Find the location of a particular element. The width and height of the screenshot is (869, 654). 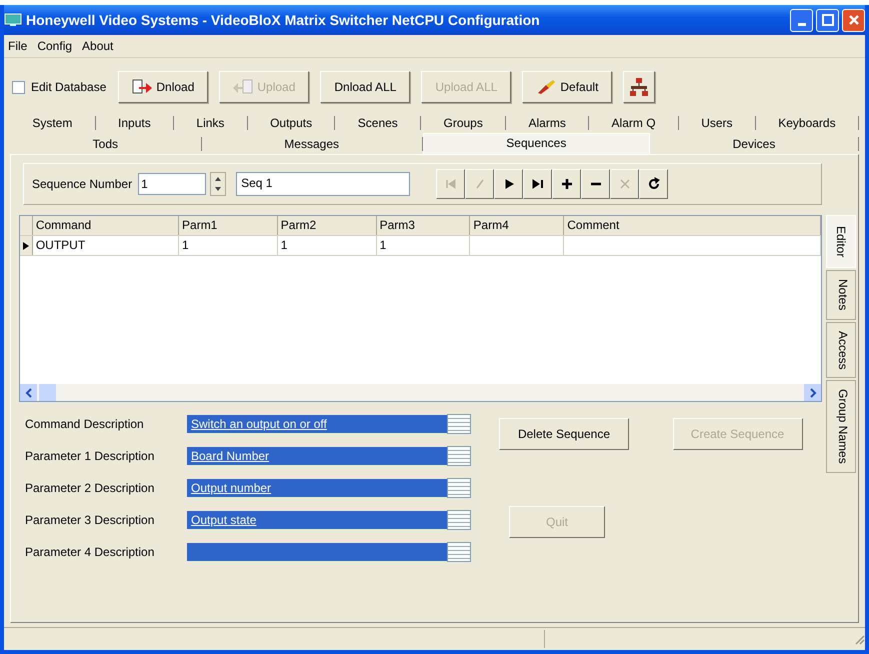

tab: System is located at coordinates (53, 123).